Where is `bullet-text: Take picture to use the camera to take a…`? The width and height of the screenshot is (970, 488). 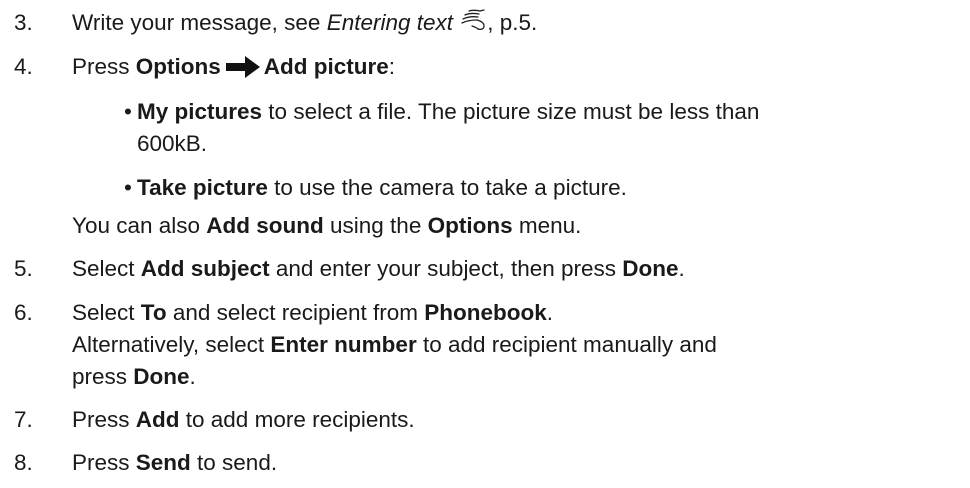
bullet-text: Take picture to use the camera to take a… is located at coordinates (382, 187).